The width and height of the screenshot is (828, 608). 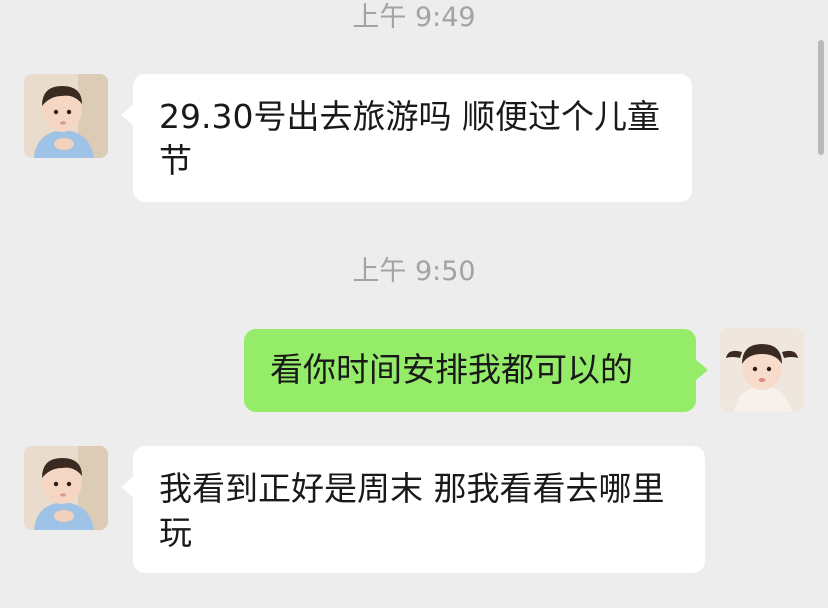 What do you see at coordinates (821, 97) in the screenshot?
I see `scrollbar` at bounding box center [821, 97].